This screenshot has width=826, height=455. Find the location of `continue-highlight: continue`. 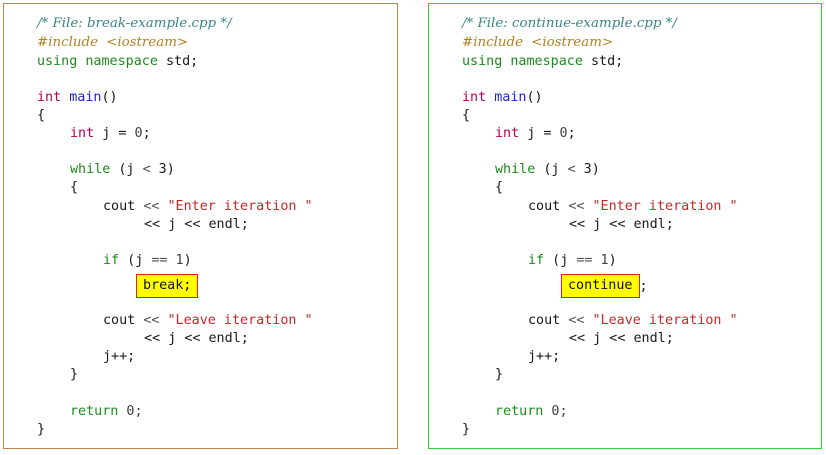

continue-highlight: continue is located at coordinates (600, 286).